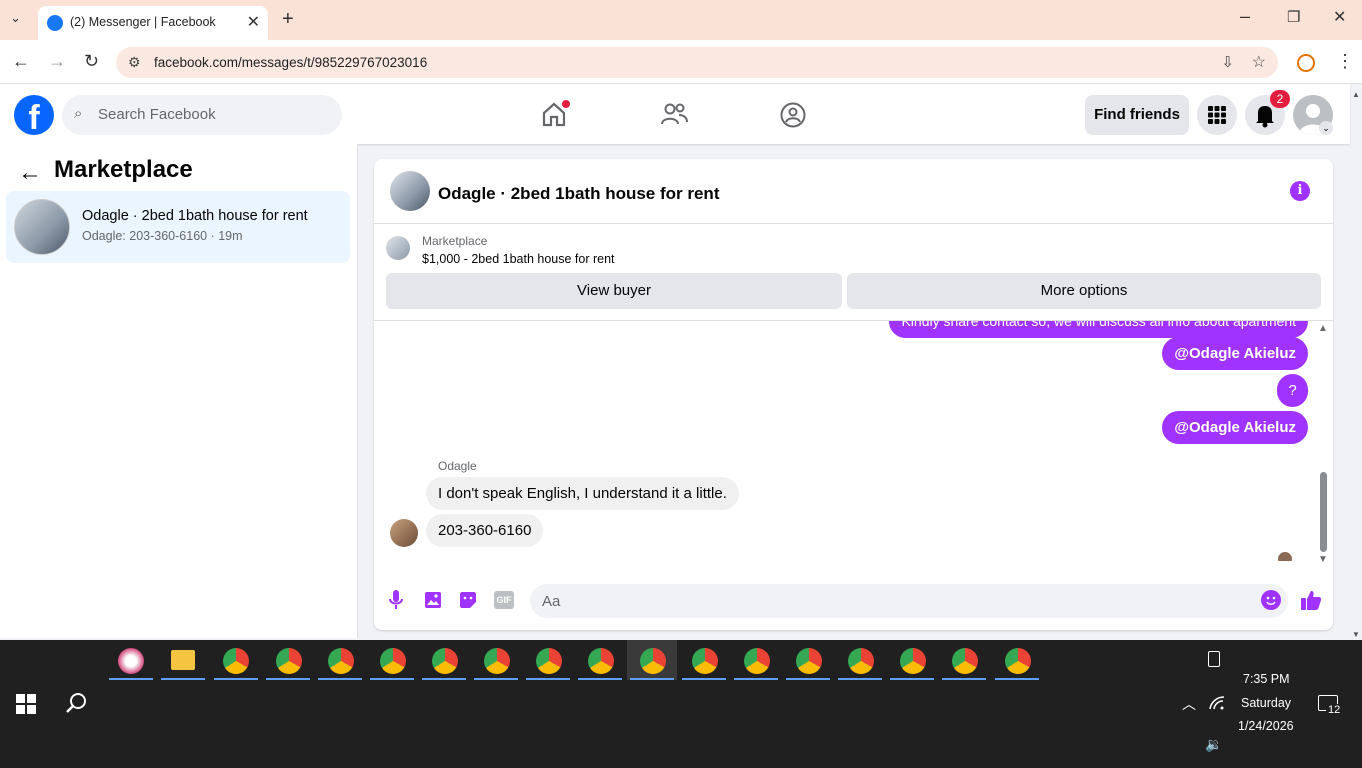 This screenshot has height=768, width=1362. Describe the element at coordinates (1323, 328) in the screenshot. I see `scroll-up-icon: ▲` at that location.